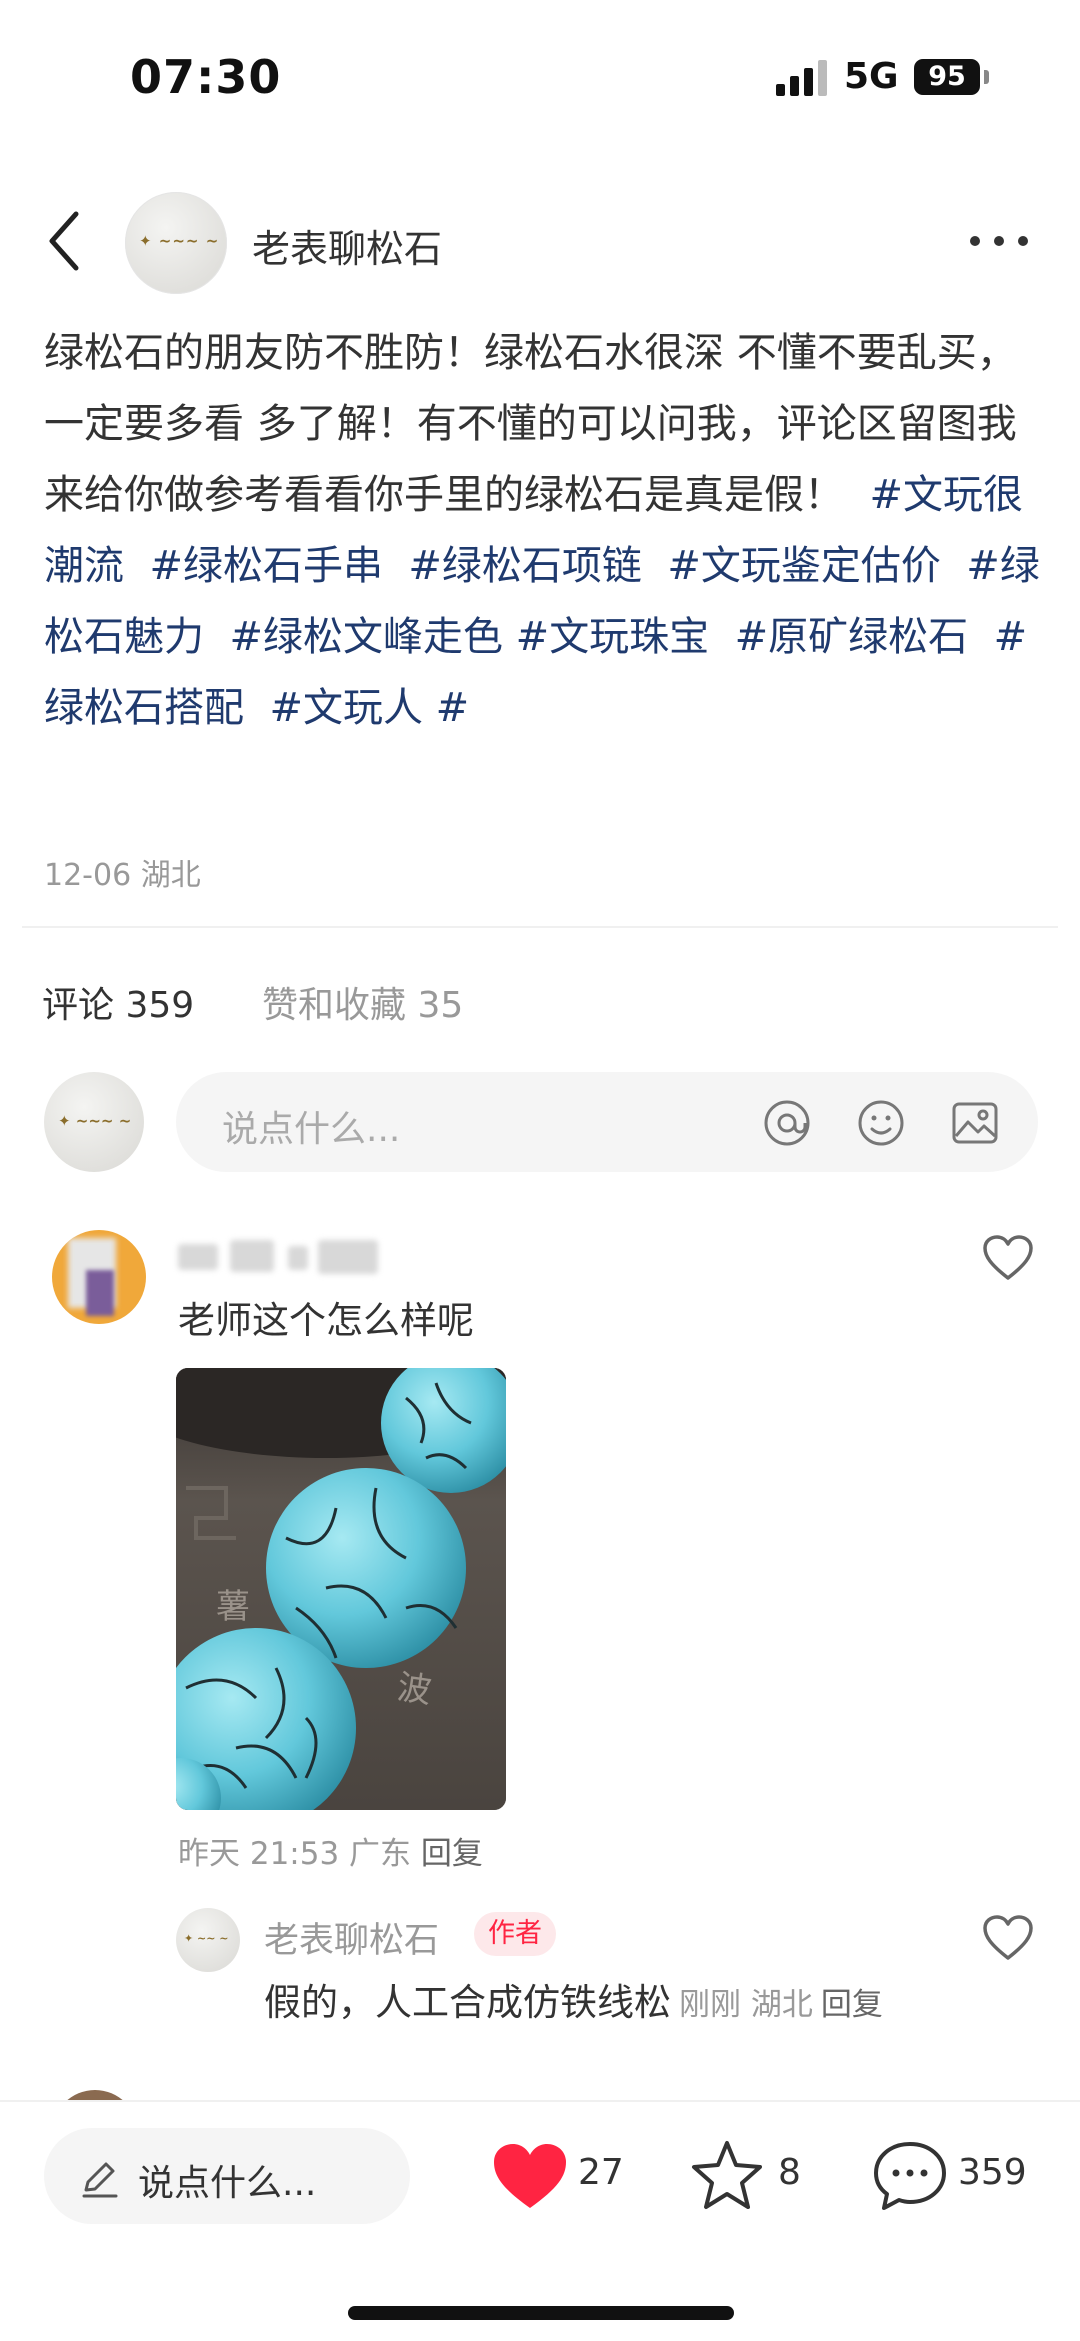  What do you see at coordinates (346, 708) in the screenshot?
I see `hashtag: #文玩人` at bounding box center [346, 708].